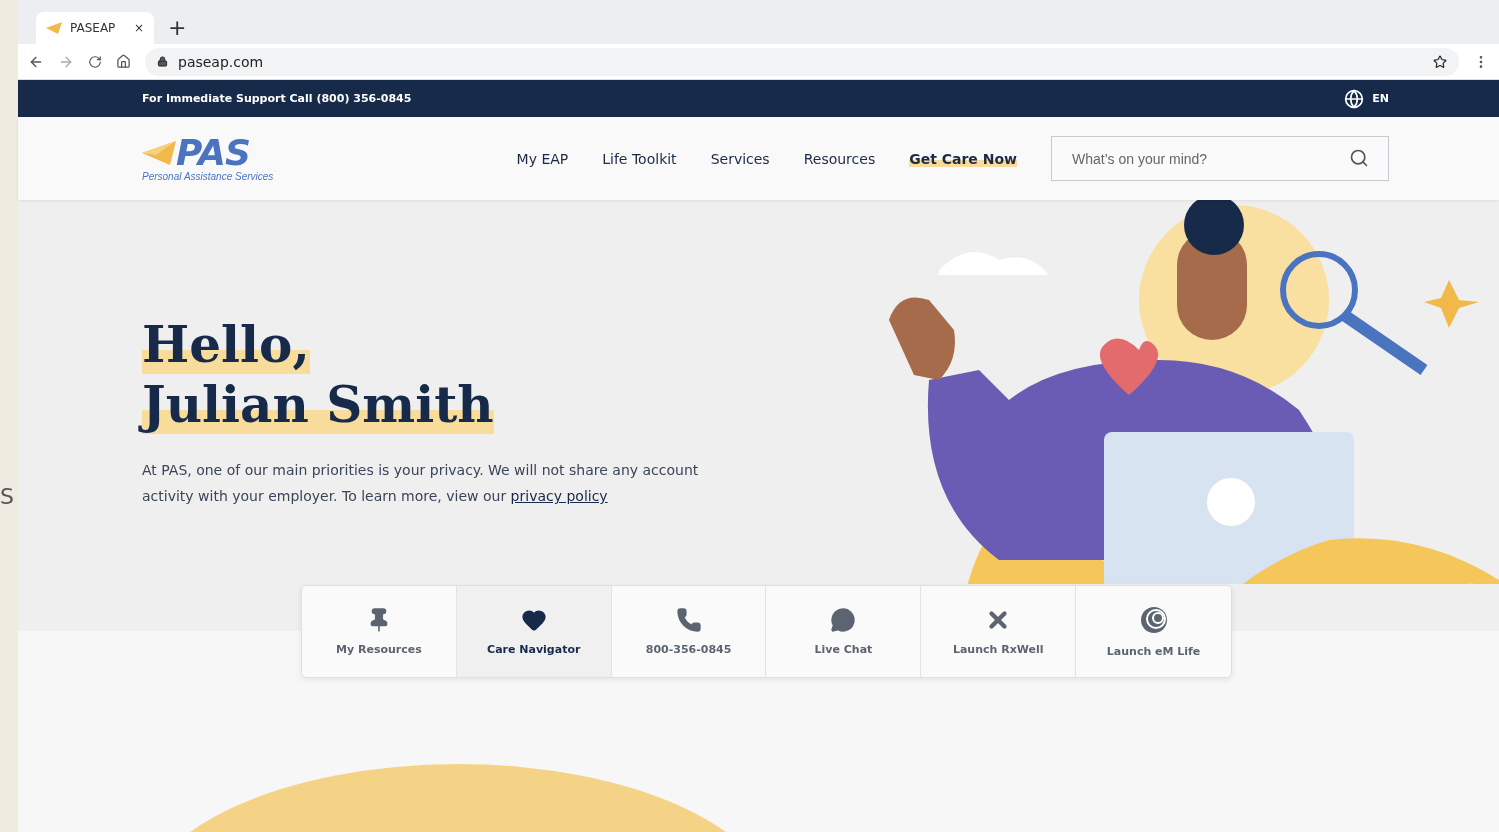 The width and height of the screenshot is (1499, 832). I want to click on new-tab-button: +, so click(177, 27).